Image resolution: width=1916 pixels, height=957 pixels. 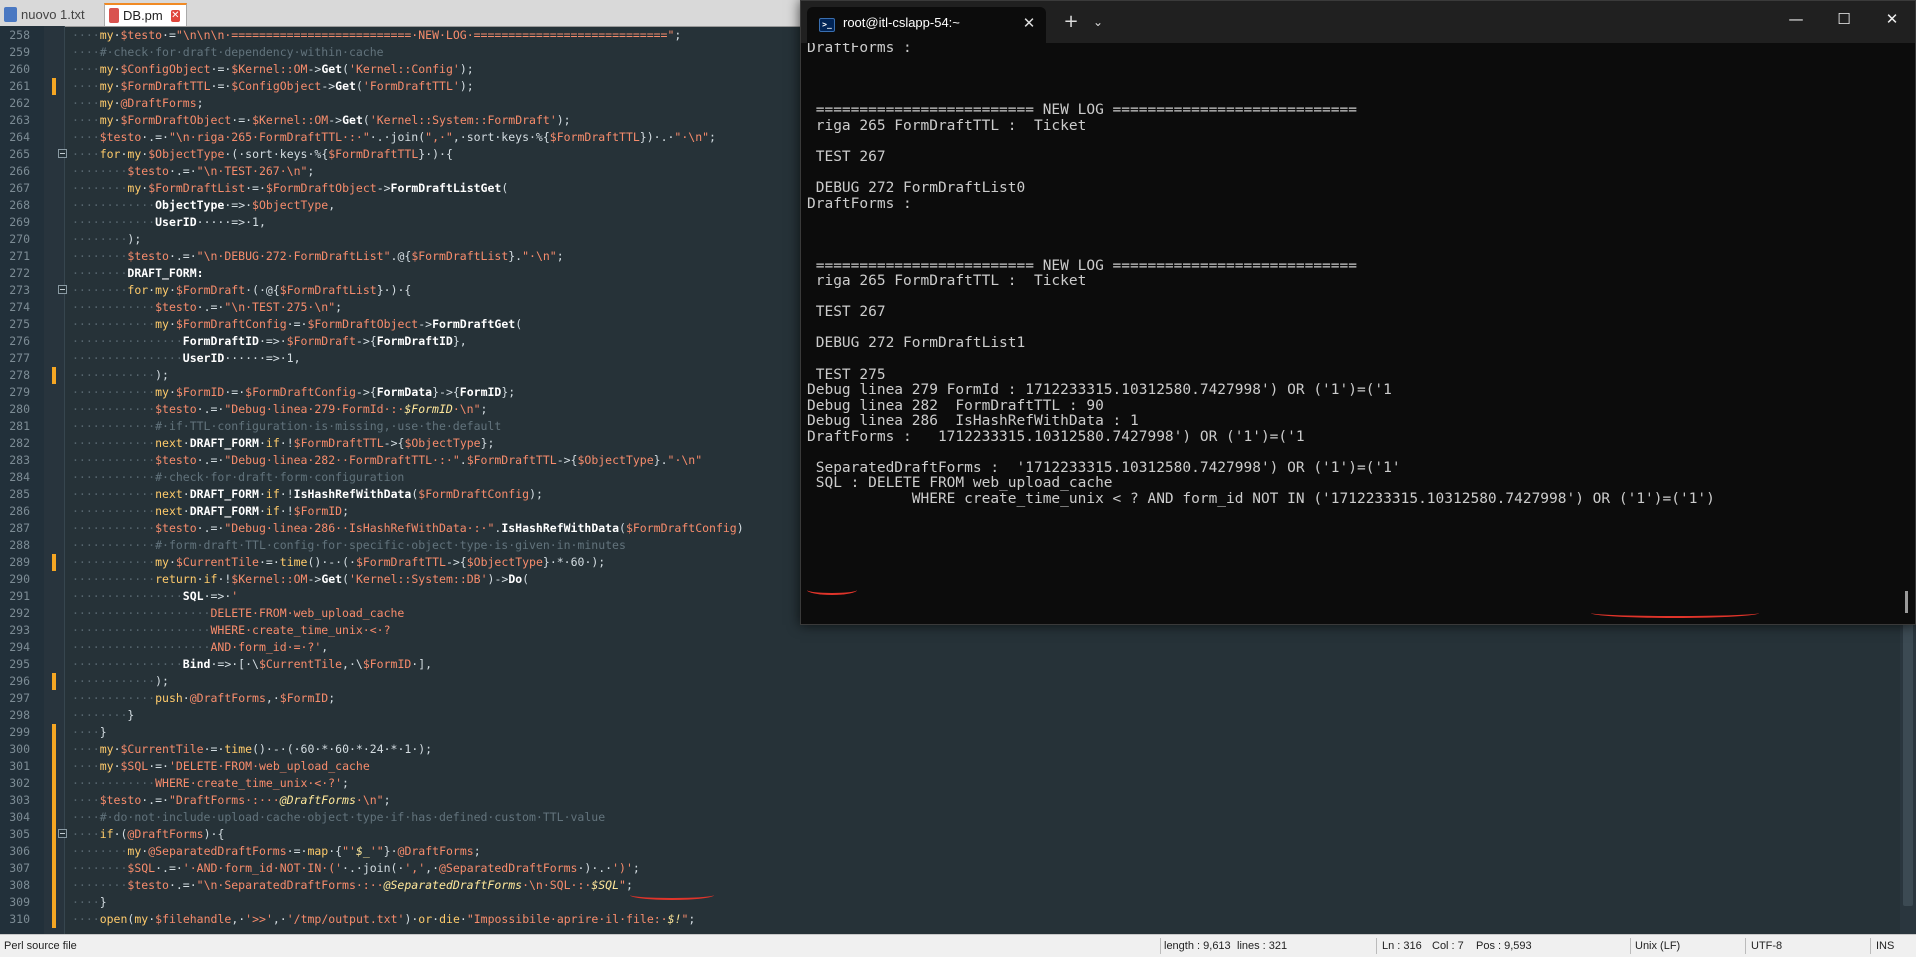 I want to click on code-line: 298 ········}, so click(x=950, y=715).